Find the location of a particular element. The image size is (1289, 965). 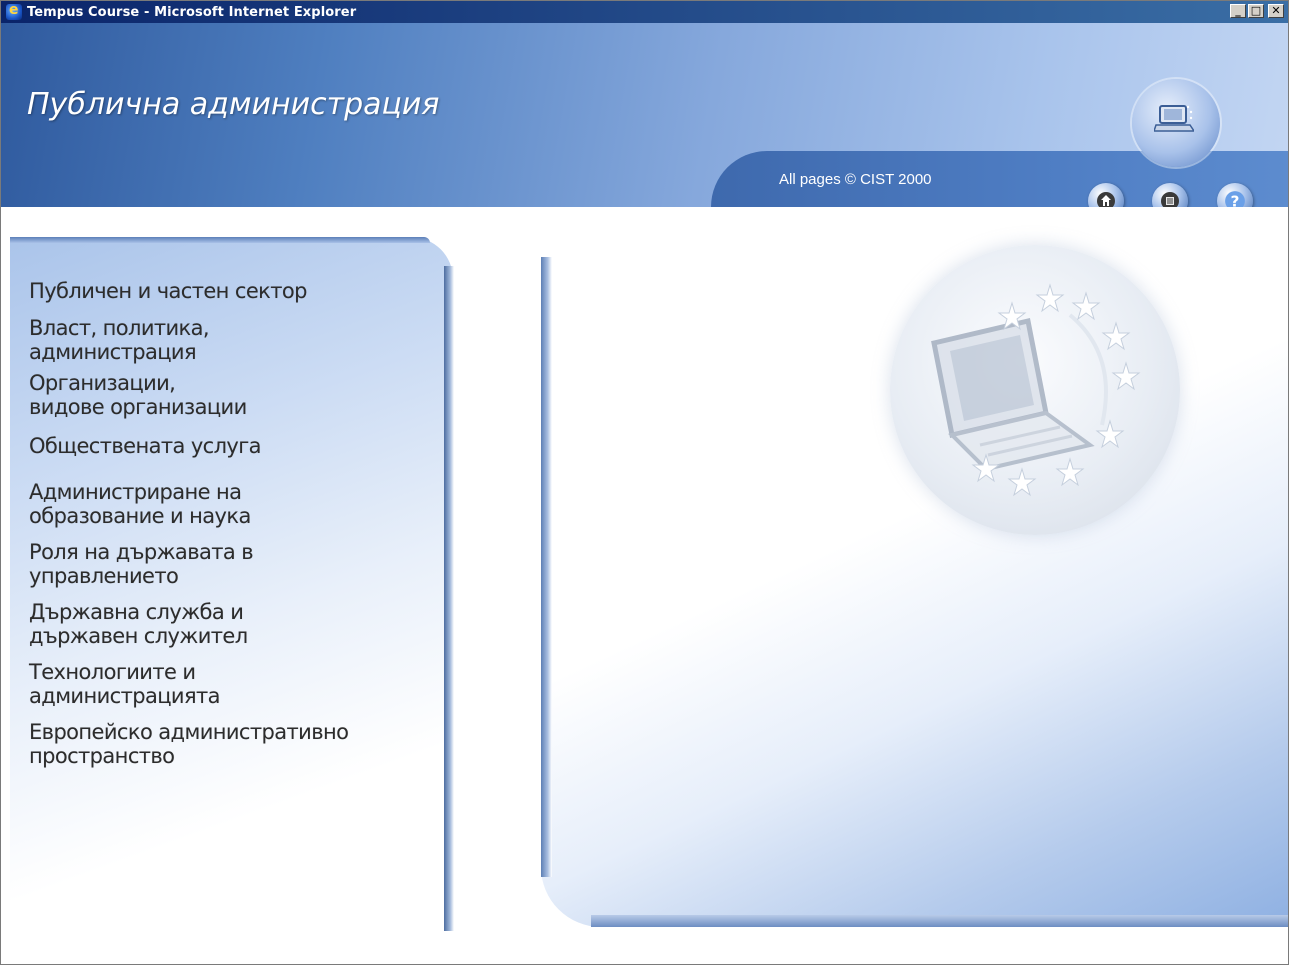

menu-panel-right-edge is located at coordinates (449, 598).